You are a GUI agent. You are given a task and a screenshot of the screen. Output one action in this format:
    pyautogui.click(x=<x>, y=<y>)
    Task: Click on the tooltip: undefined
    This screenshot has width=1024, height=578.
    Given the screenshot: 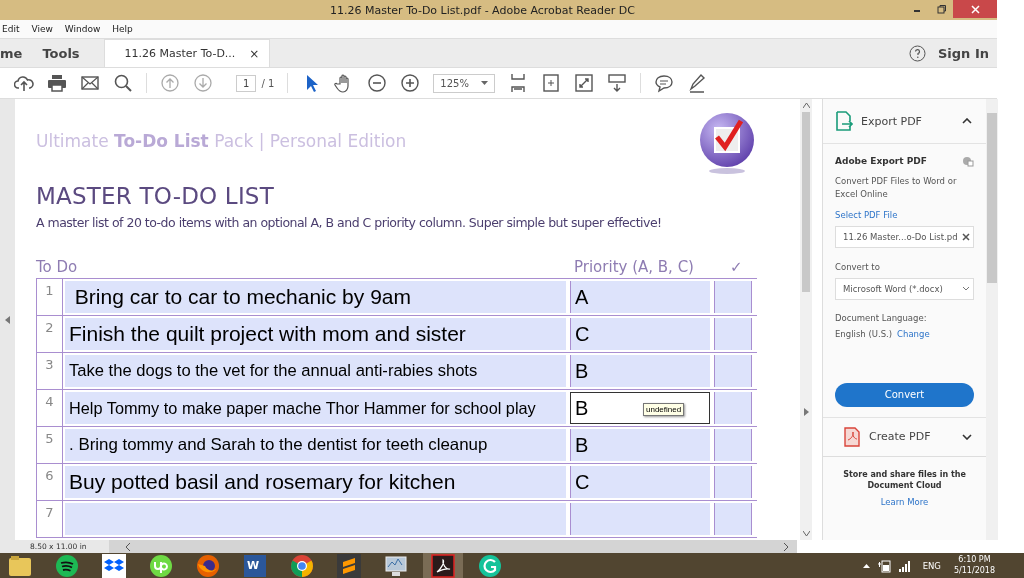 What is the action you would take?
    pyautogui.click(x=664, y=409)
    